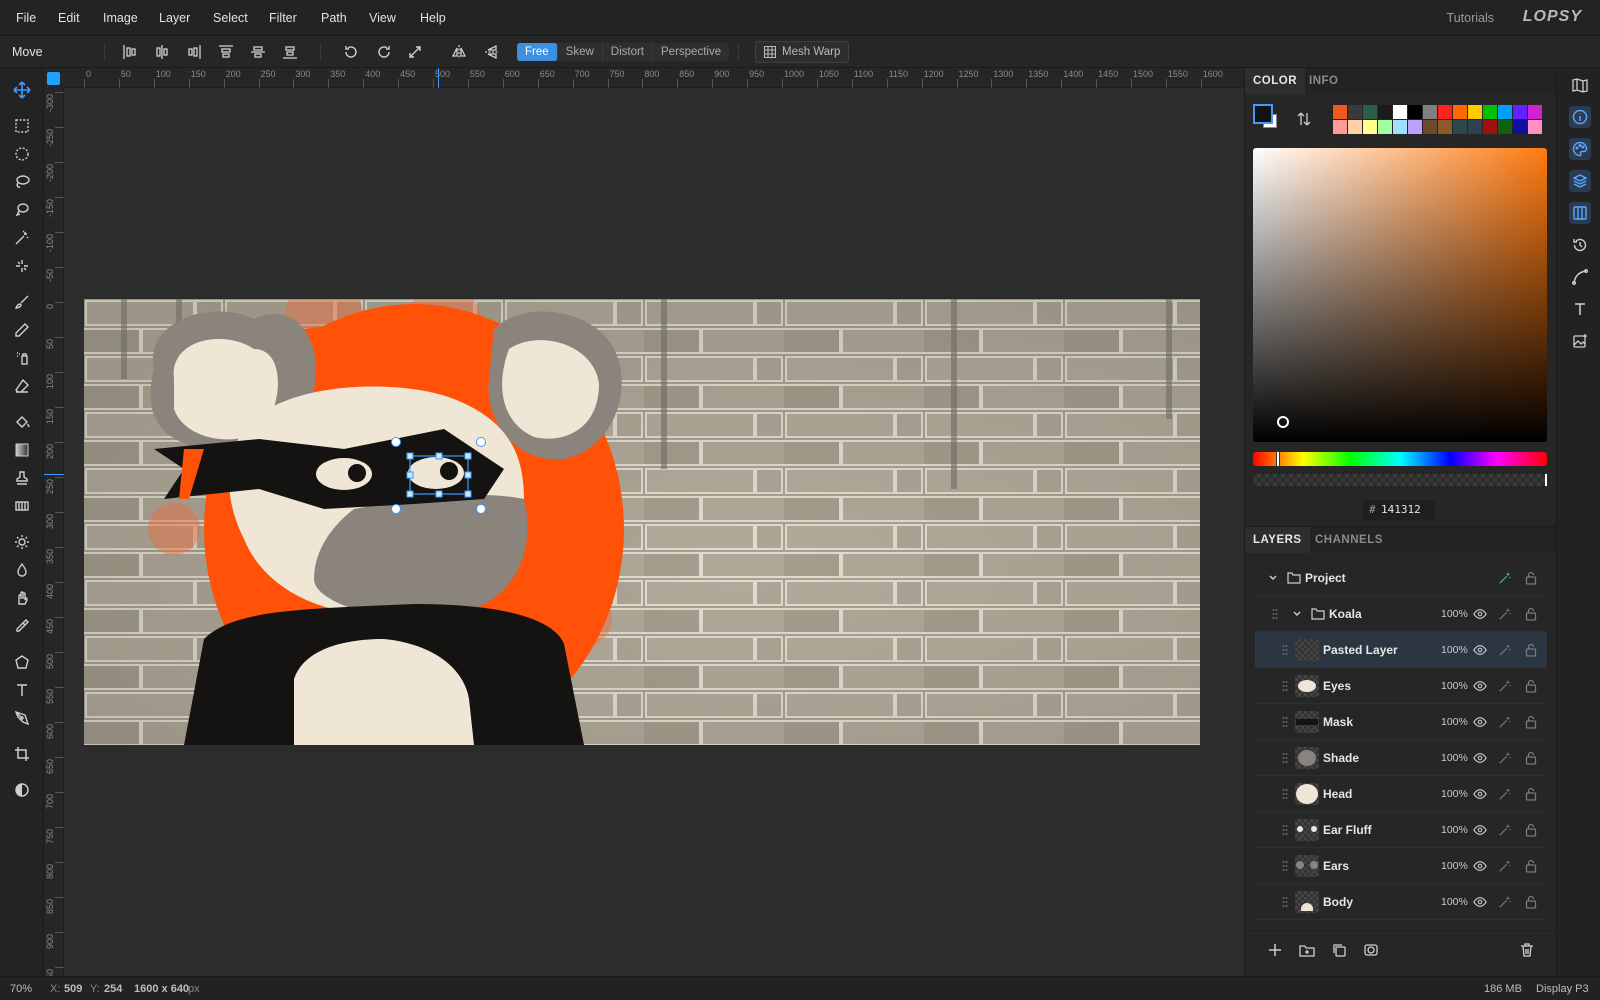 This screenshot has width=1600, height=1000. Describe the element at coordinates (1307, 950) in the screenshot. I see `add-group-icon` at that location.